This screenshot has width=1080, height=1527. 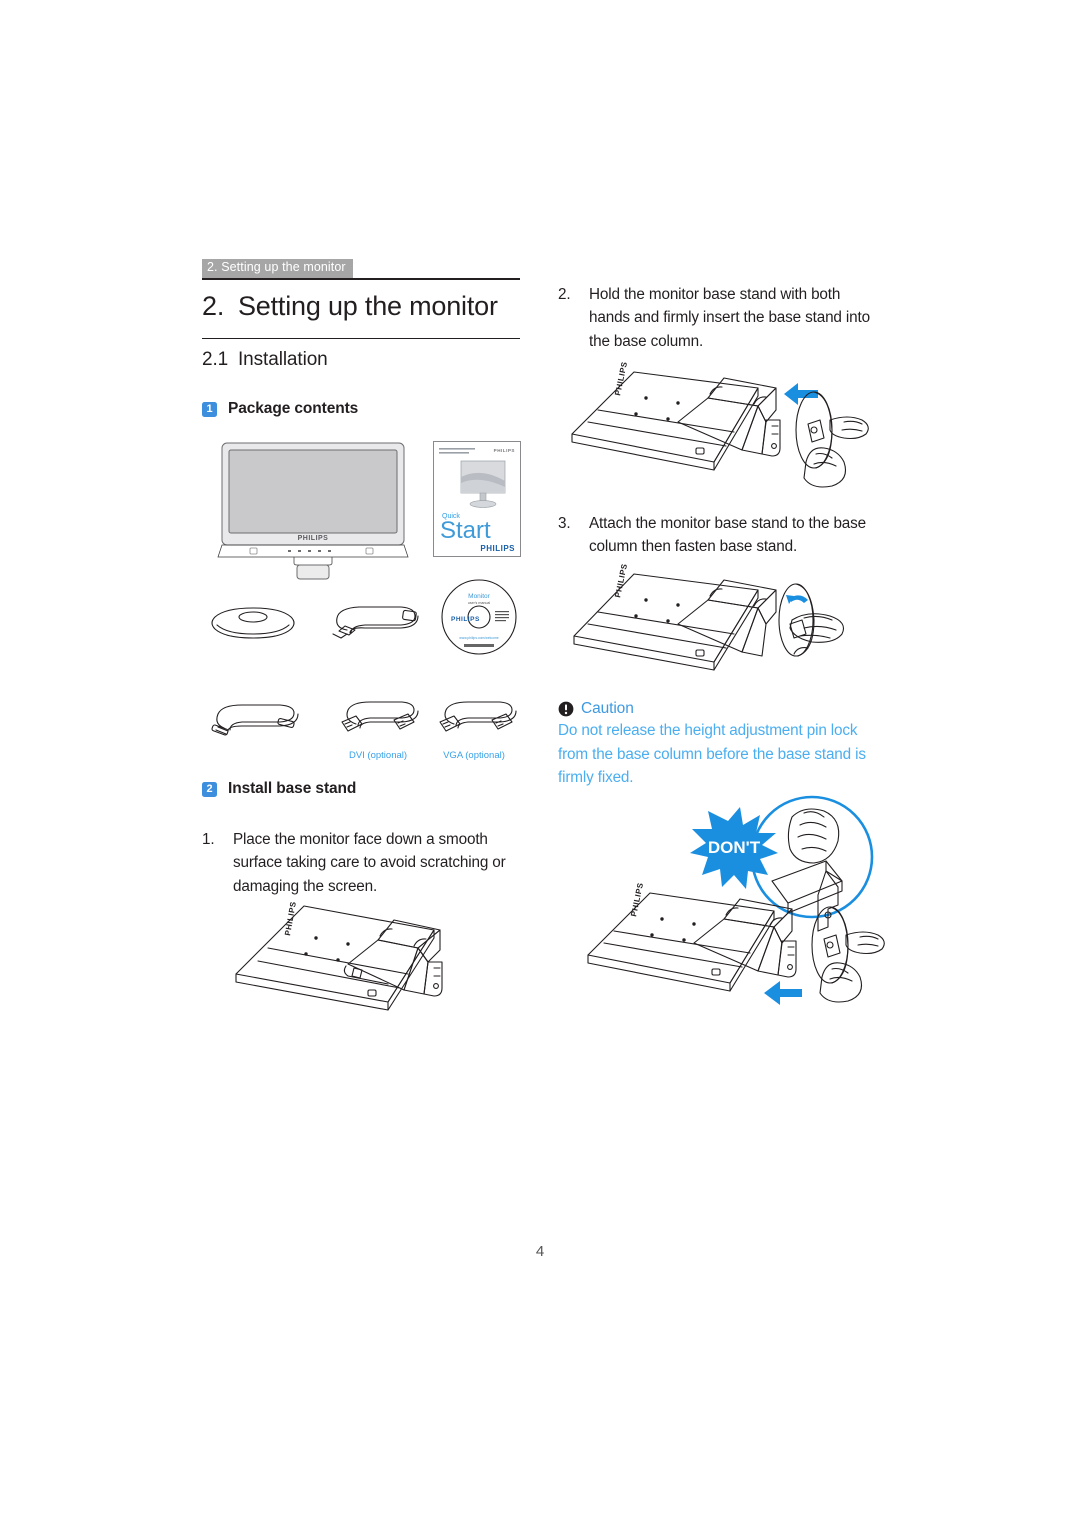 I want to click on fasten-base-stand-figure: PHILIPS, so click(x=727, y=624).